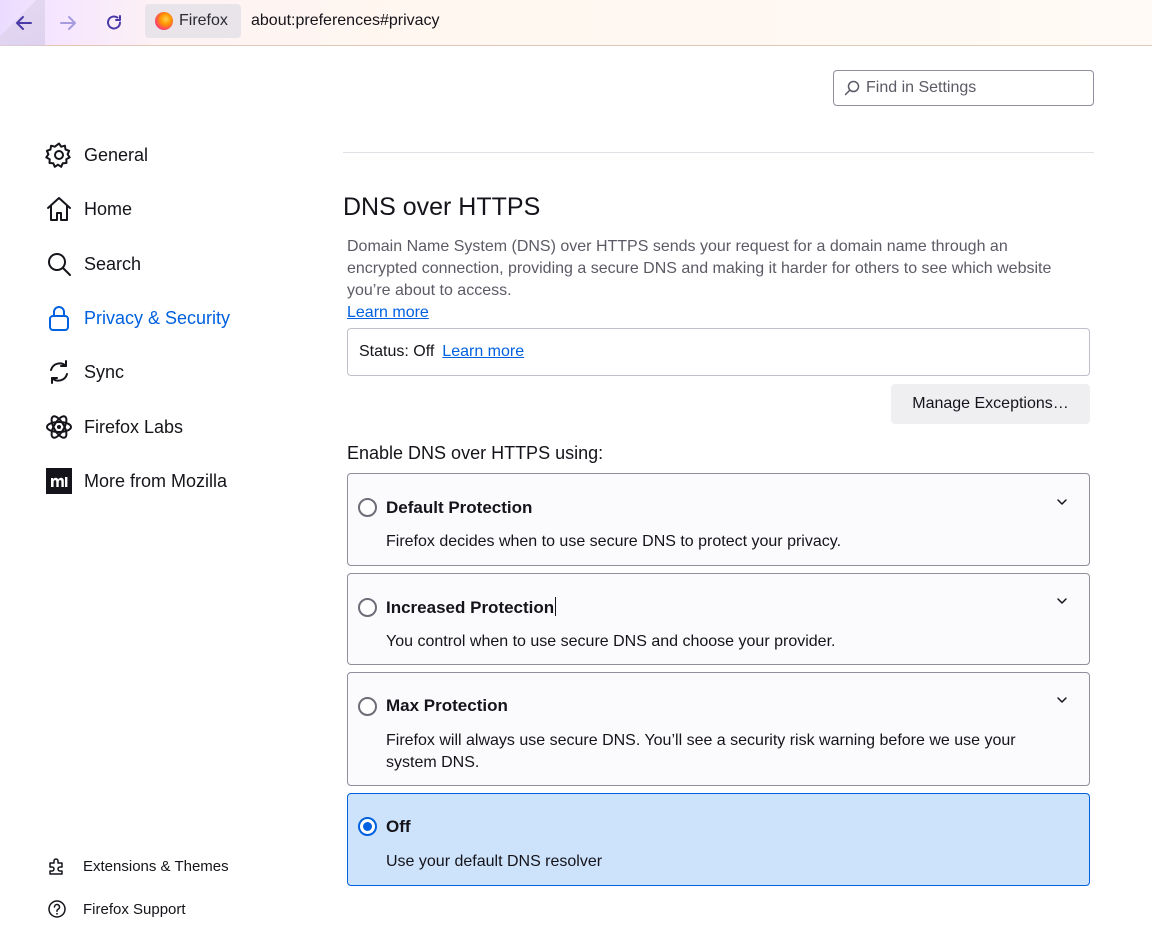 The width and height of the screenshot is (1152, 931). What do you see at coordinates (59, 372) in the screenshot?
I see `sync-icon` at bounding box center [59, 372].